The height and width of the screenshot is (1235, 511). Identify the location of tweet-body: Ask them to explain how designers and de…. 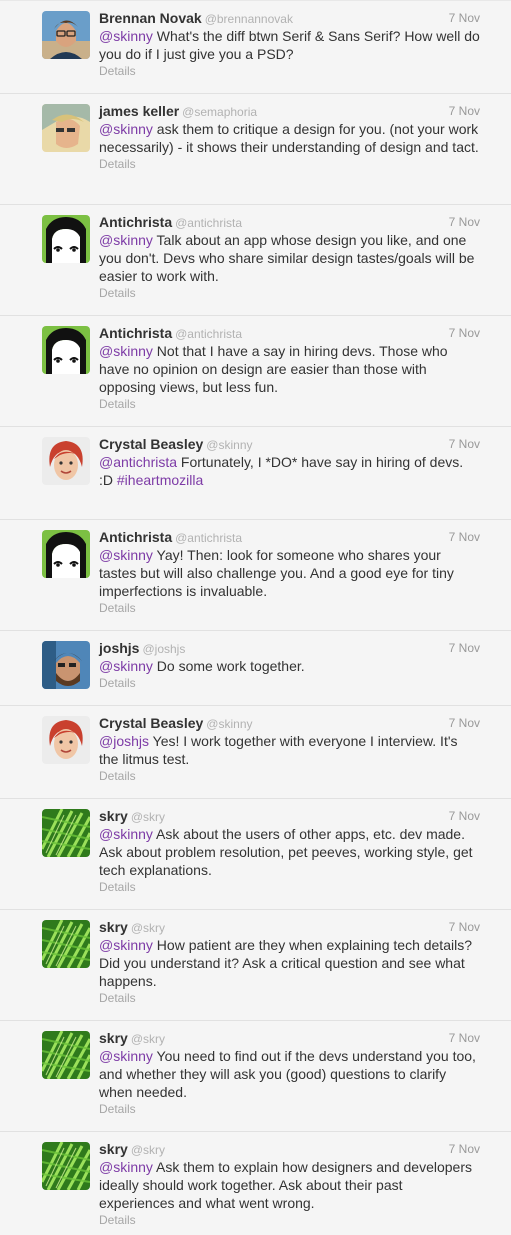
(285, 1185).